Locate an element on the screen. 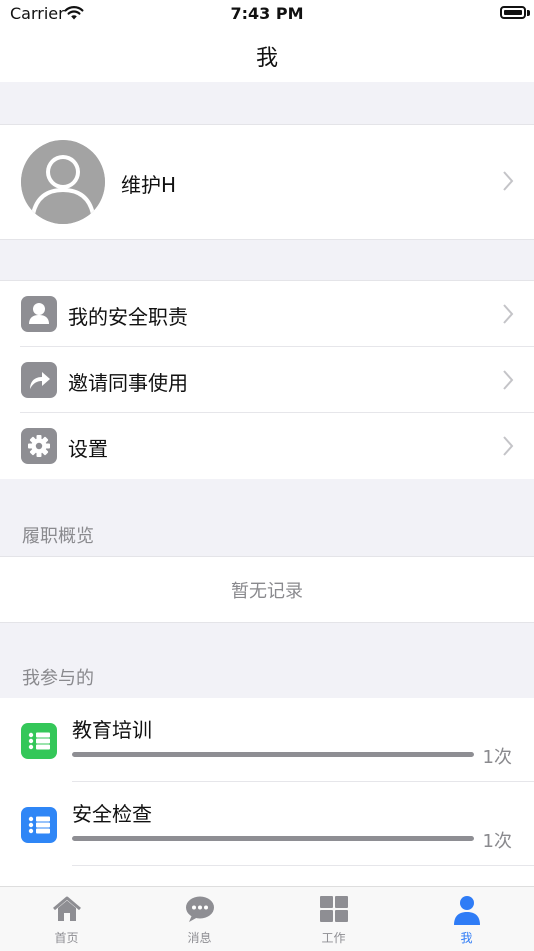 Image resolution: width=534 pixels, height=951 pixels. empty-state-text: 暂无记录 is located at coordinates (267, 591).